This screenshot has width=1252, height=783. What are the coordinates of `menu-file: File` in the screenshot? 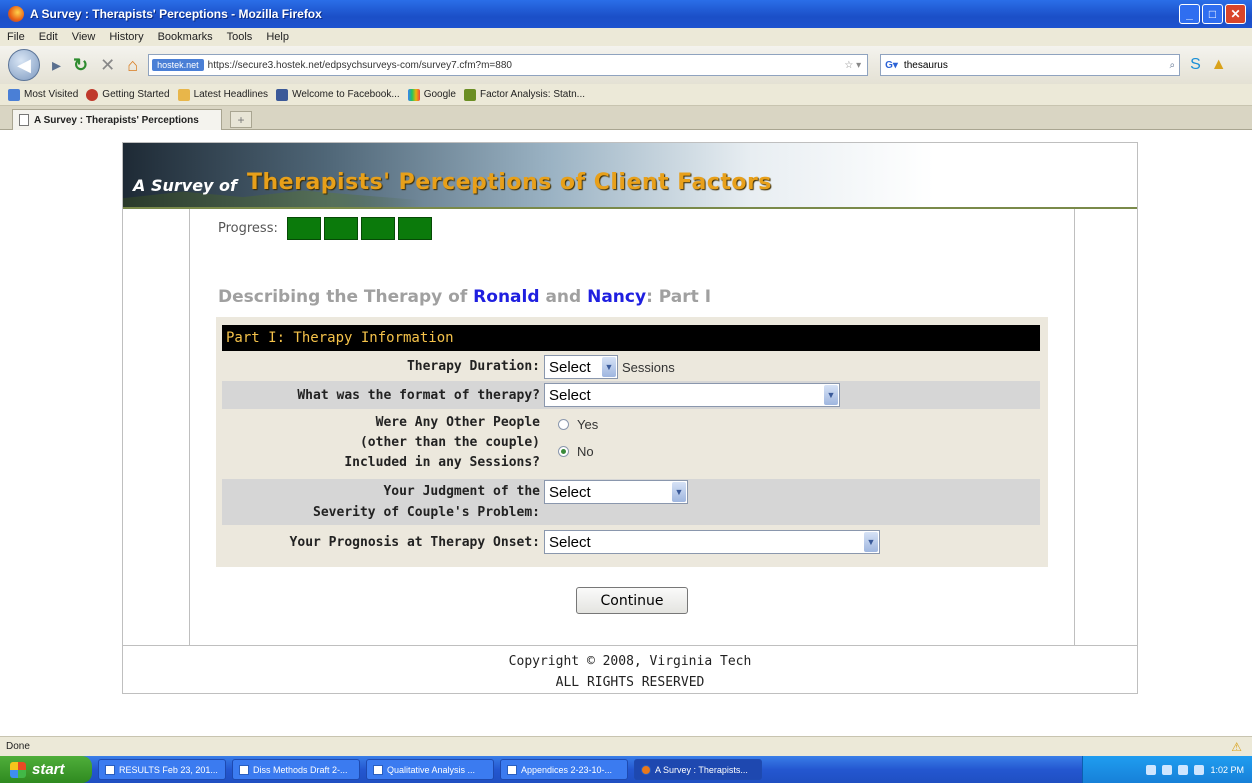 It's located at (16, 37).